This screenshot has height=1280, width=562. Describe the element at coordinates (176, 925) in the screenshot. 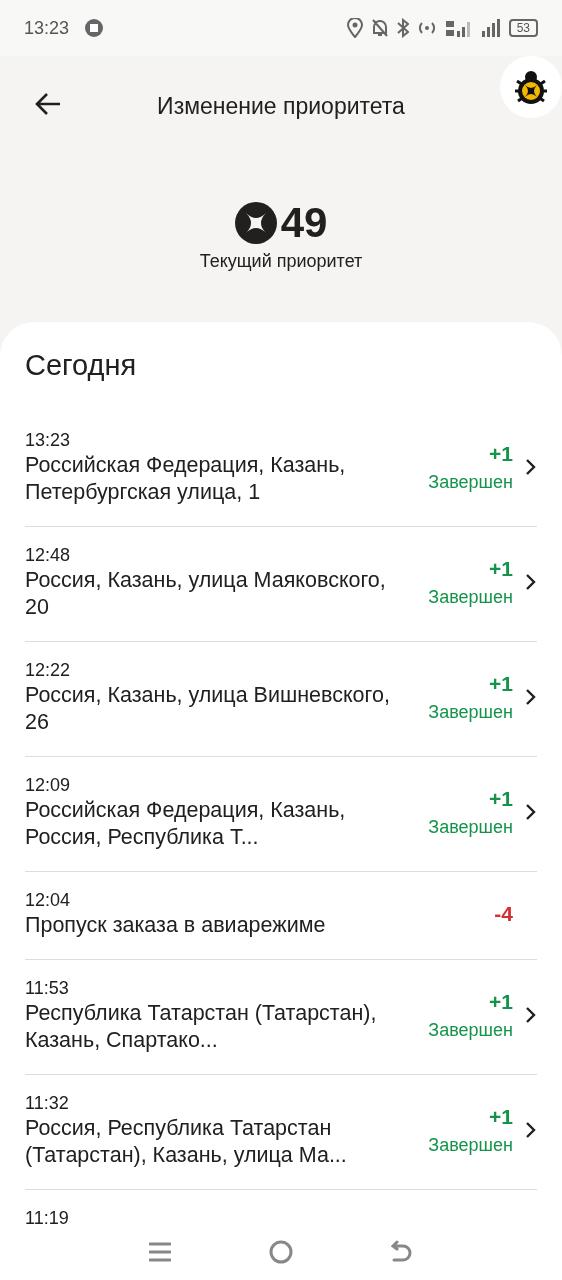

I see `entry-address: Пропуск заказа в авиарежиме` at that location.